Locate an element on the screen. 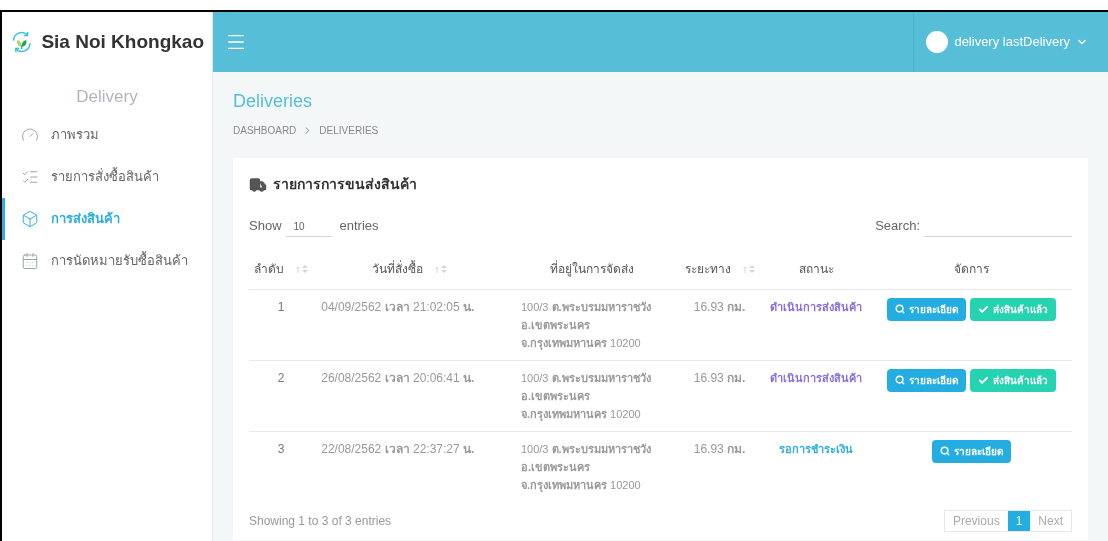 Image resolution: width=1108 pixels, height=541 pixels. column-header: วันที่สั่งซื้อ is located at coordinates (397, 268).